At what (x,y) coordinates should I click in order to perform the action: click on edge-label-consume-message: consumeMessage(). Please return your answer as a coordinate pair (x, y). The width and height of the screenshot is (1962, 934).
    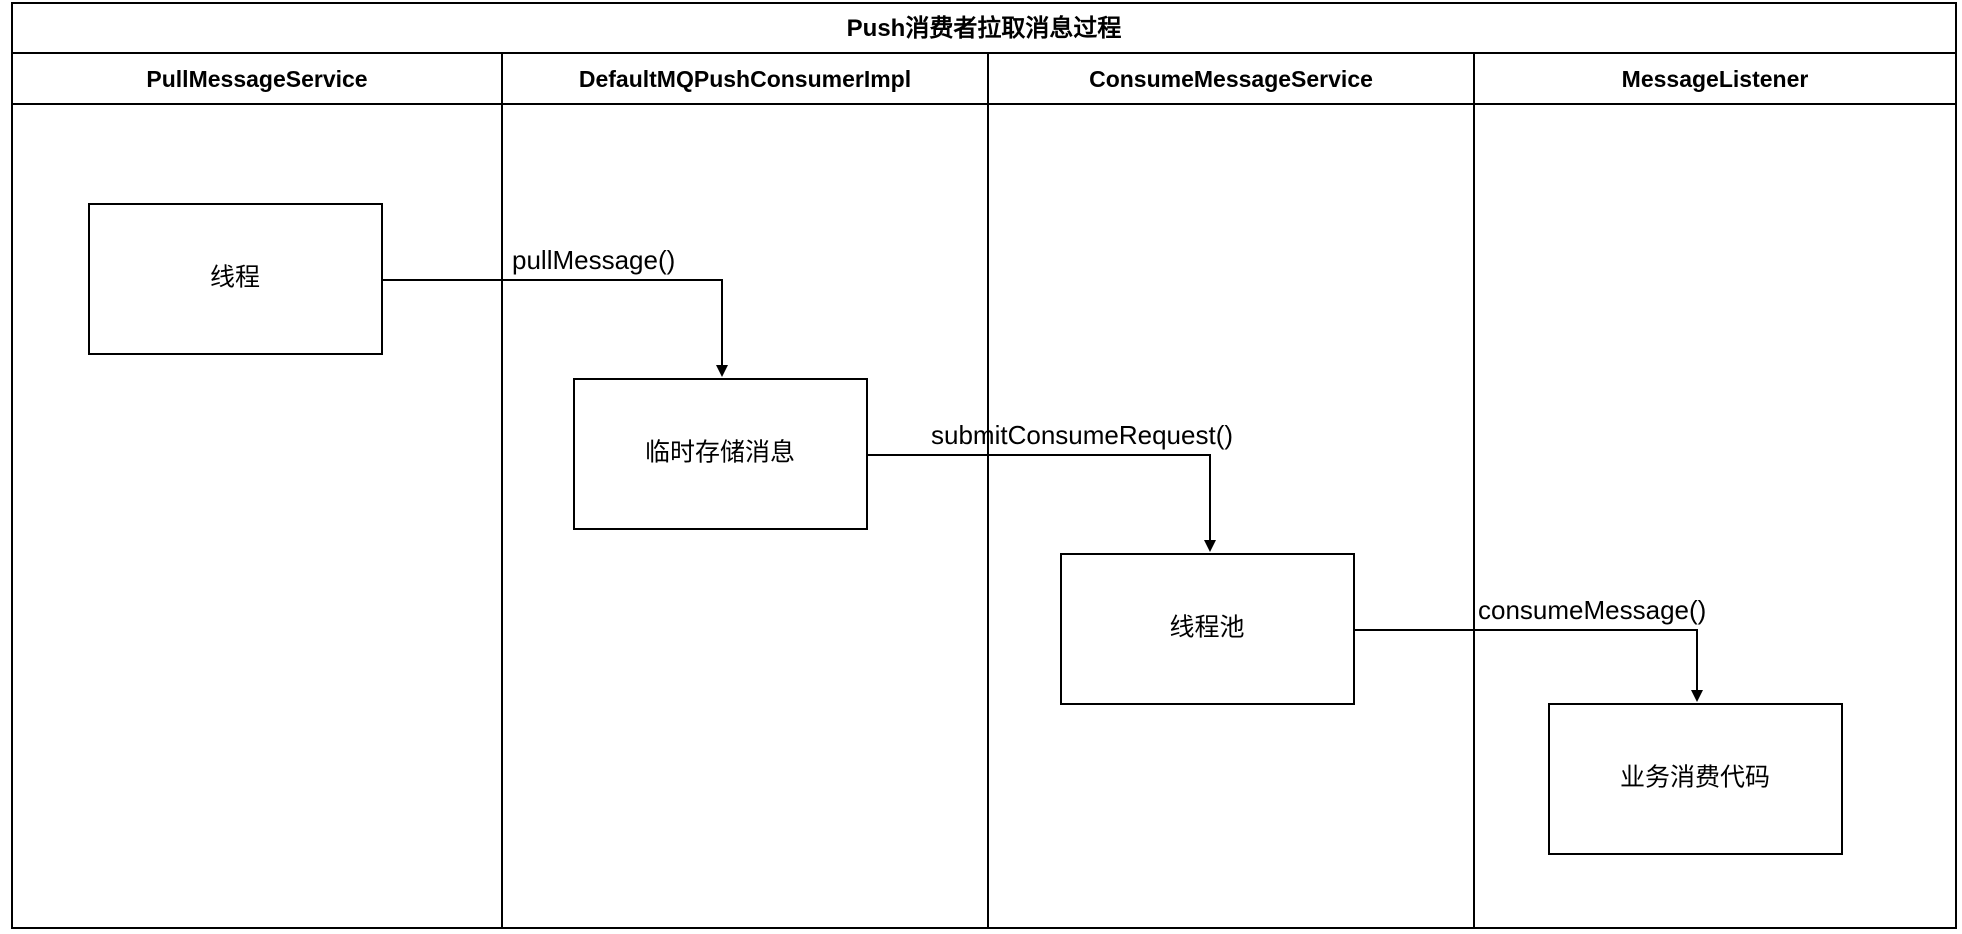
    Looking at the image, I should click on (1592, 610).